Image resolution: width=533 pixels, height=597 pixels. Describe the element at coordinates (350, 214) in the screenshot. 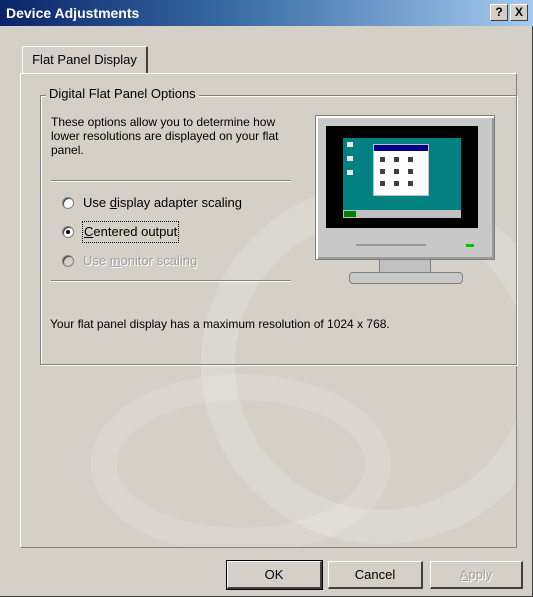

I see `preview-start-button` at that location.